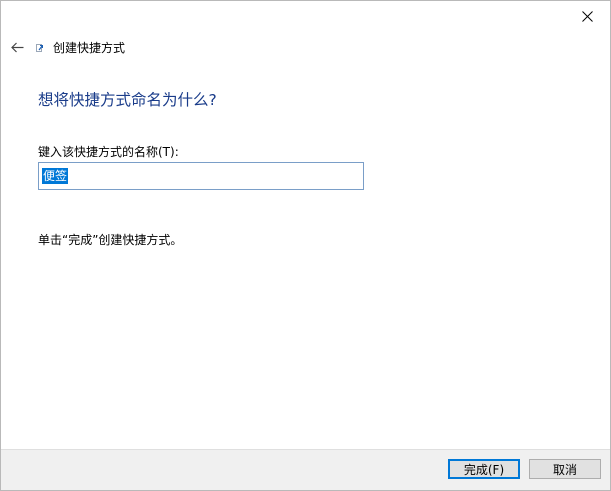  I want to click on wizard-header: 创建快捷方式, so click(67, 47).